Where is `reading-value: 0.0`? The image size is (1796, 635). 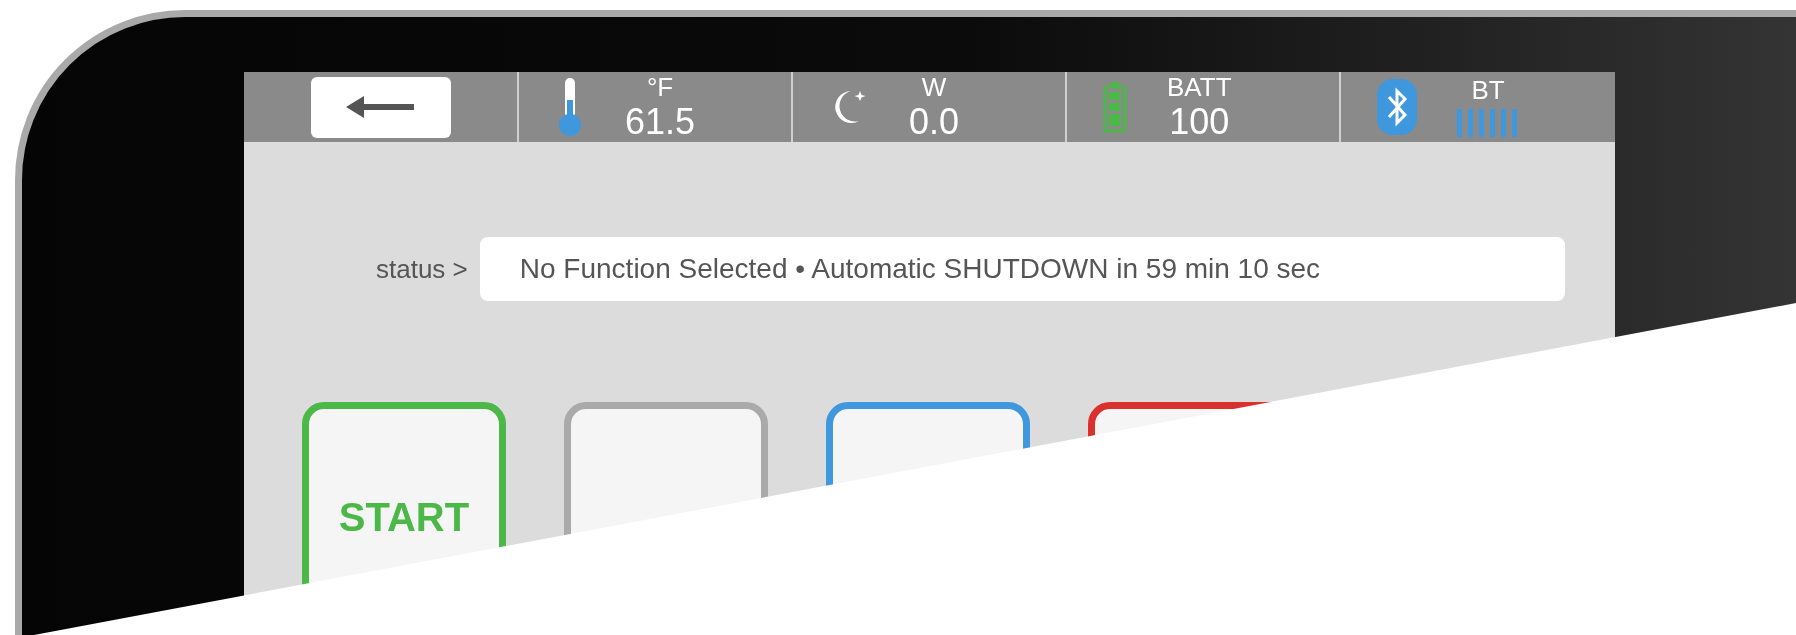
reading-value: 0.0 is located at coordinates (934, 122).